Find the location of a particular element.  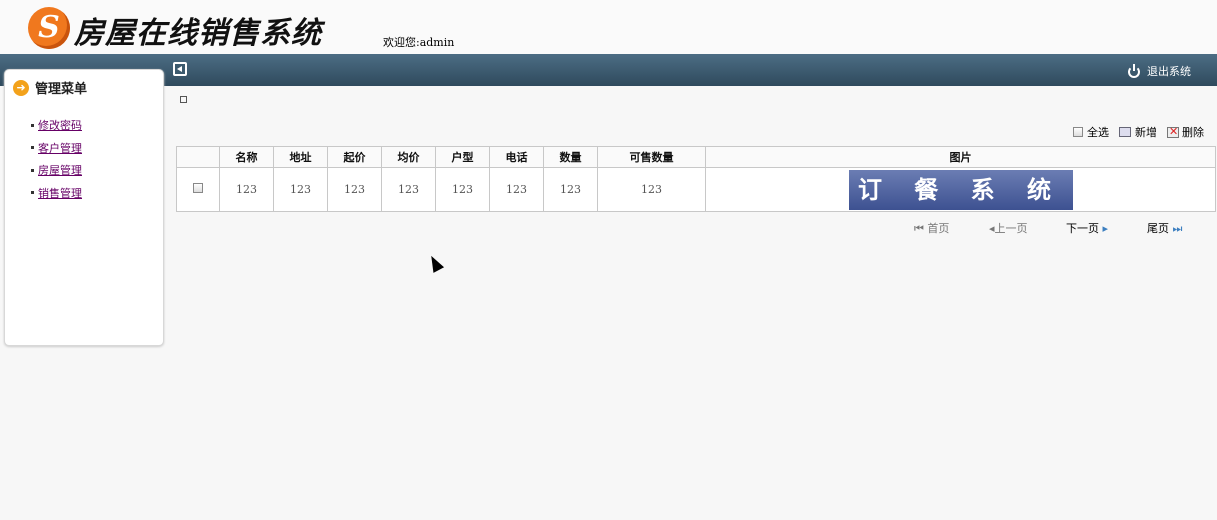

house-image: 订 餐 系 统 is located at coordinates (960, 189).